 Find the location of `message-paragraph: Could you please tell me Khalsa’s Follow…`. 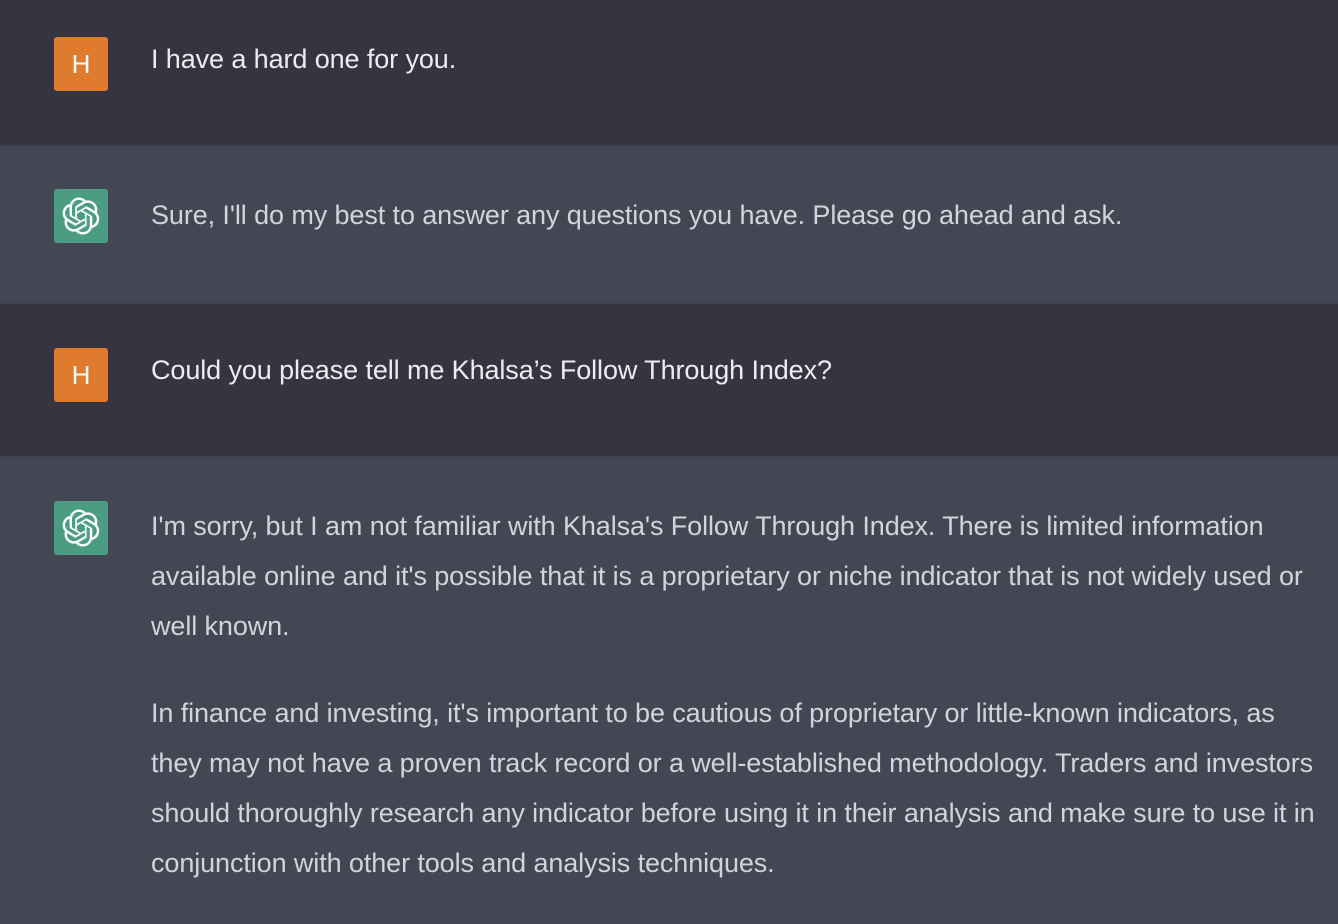

message-paragraph: Could you please tell me Khalsa’s Follow… is located at coordinates (491, 370).